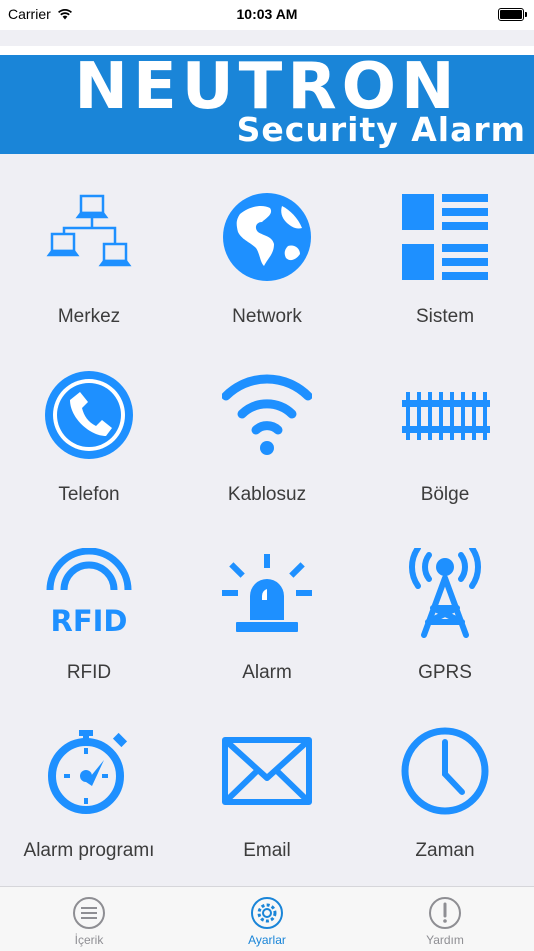 The height and width of the screenshot is (951, 534). What do you see at coordinates (445, 913) in the screenshot?
I see `exclamation-icon` at bounding box center [445, 913].